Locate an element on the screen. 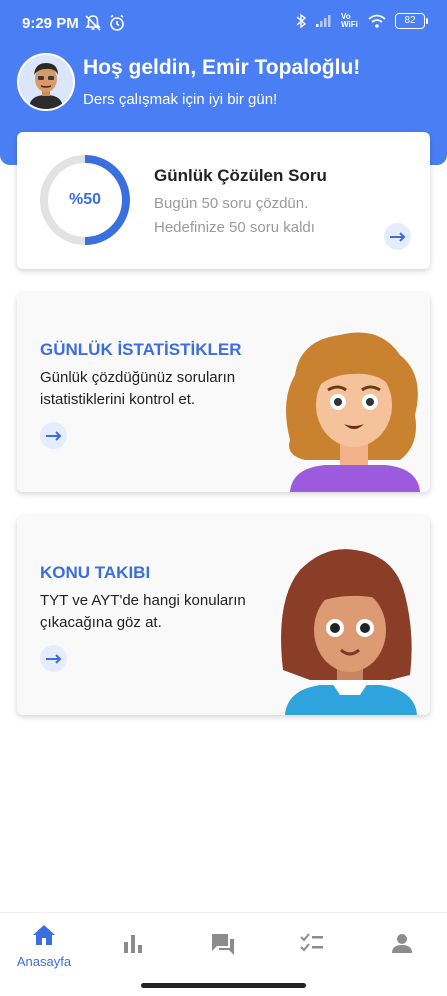 This screenshot has width=447, height=996. avatar is located at coordinates (46, 82).